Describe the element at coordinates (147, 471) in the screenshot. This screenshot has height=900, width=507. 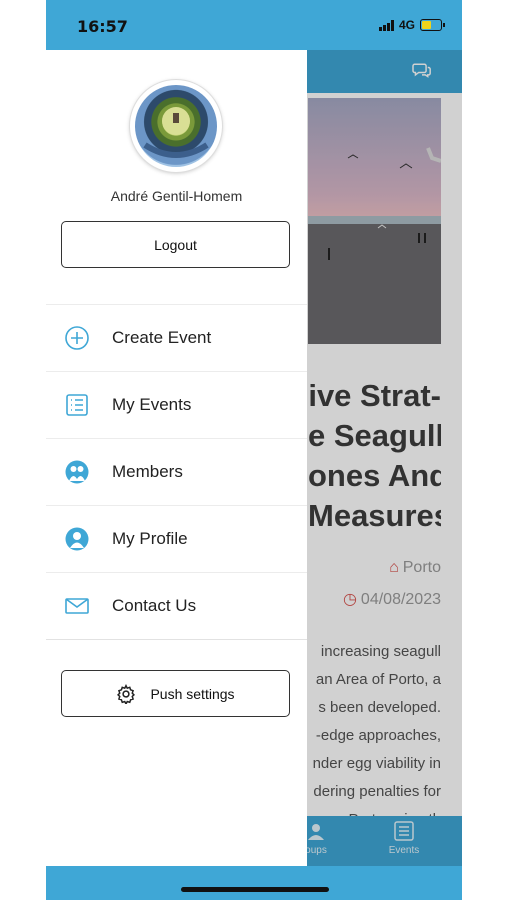
I see `menu-item-label: Members` at that location.